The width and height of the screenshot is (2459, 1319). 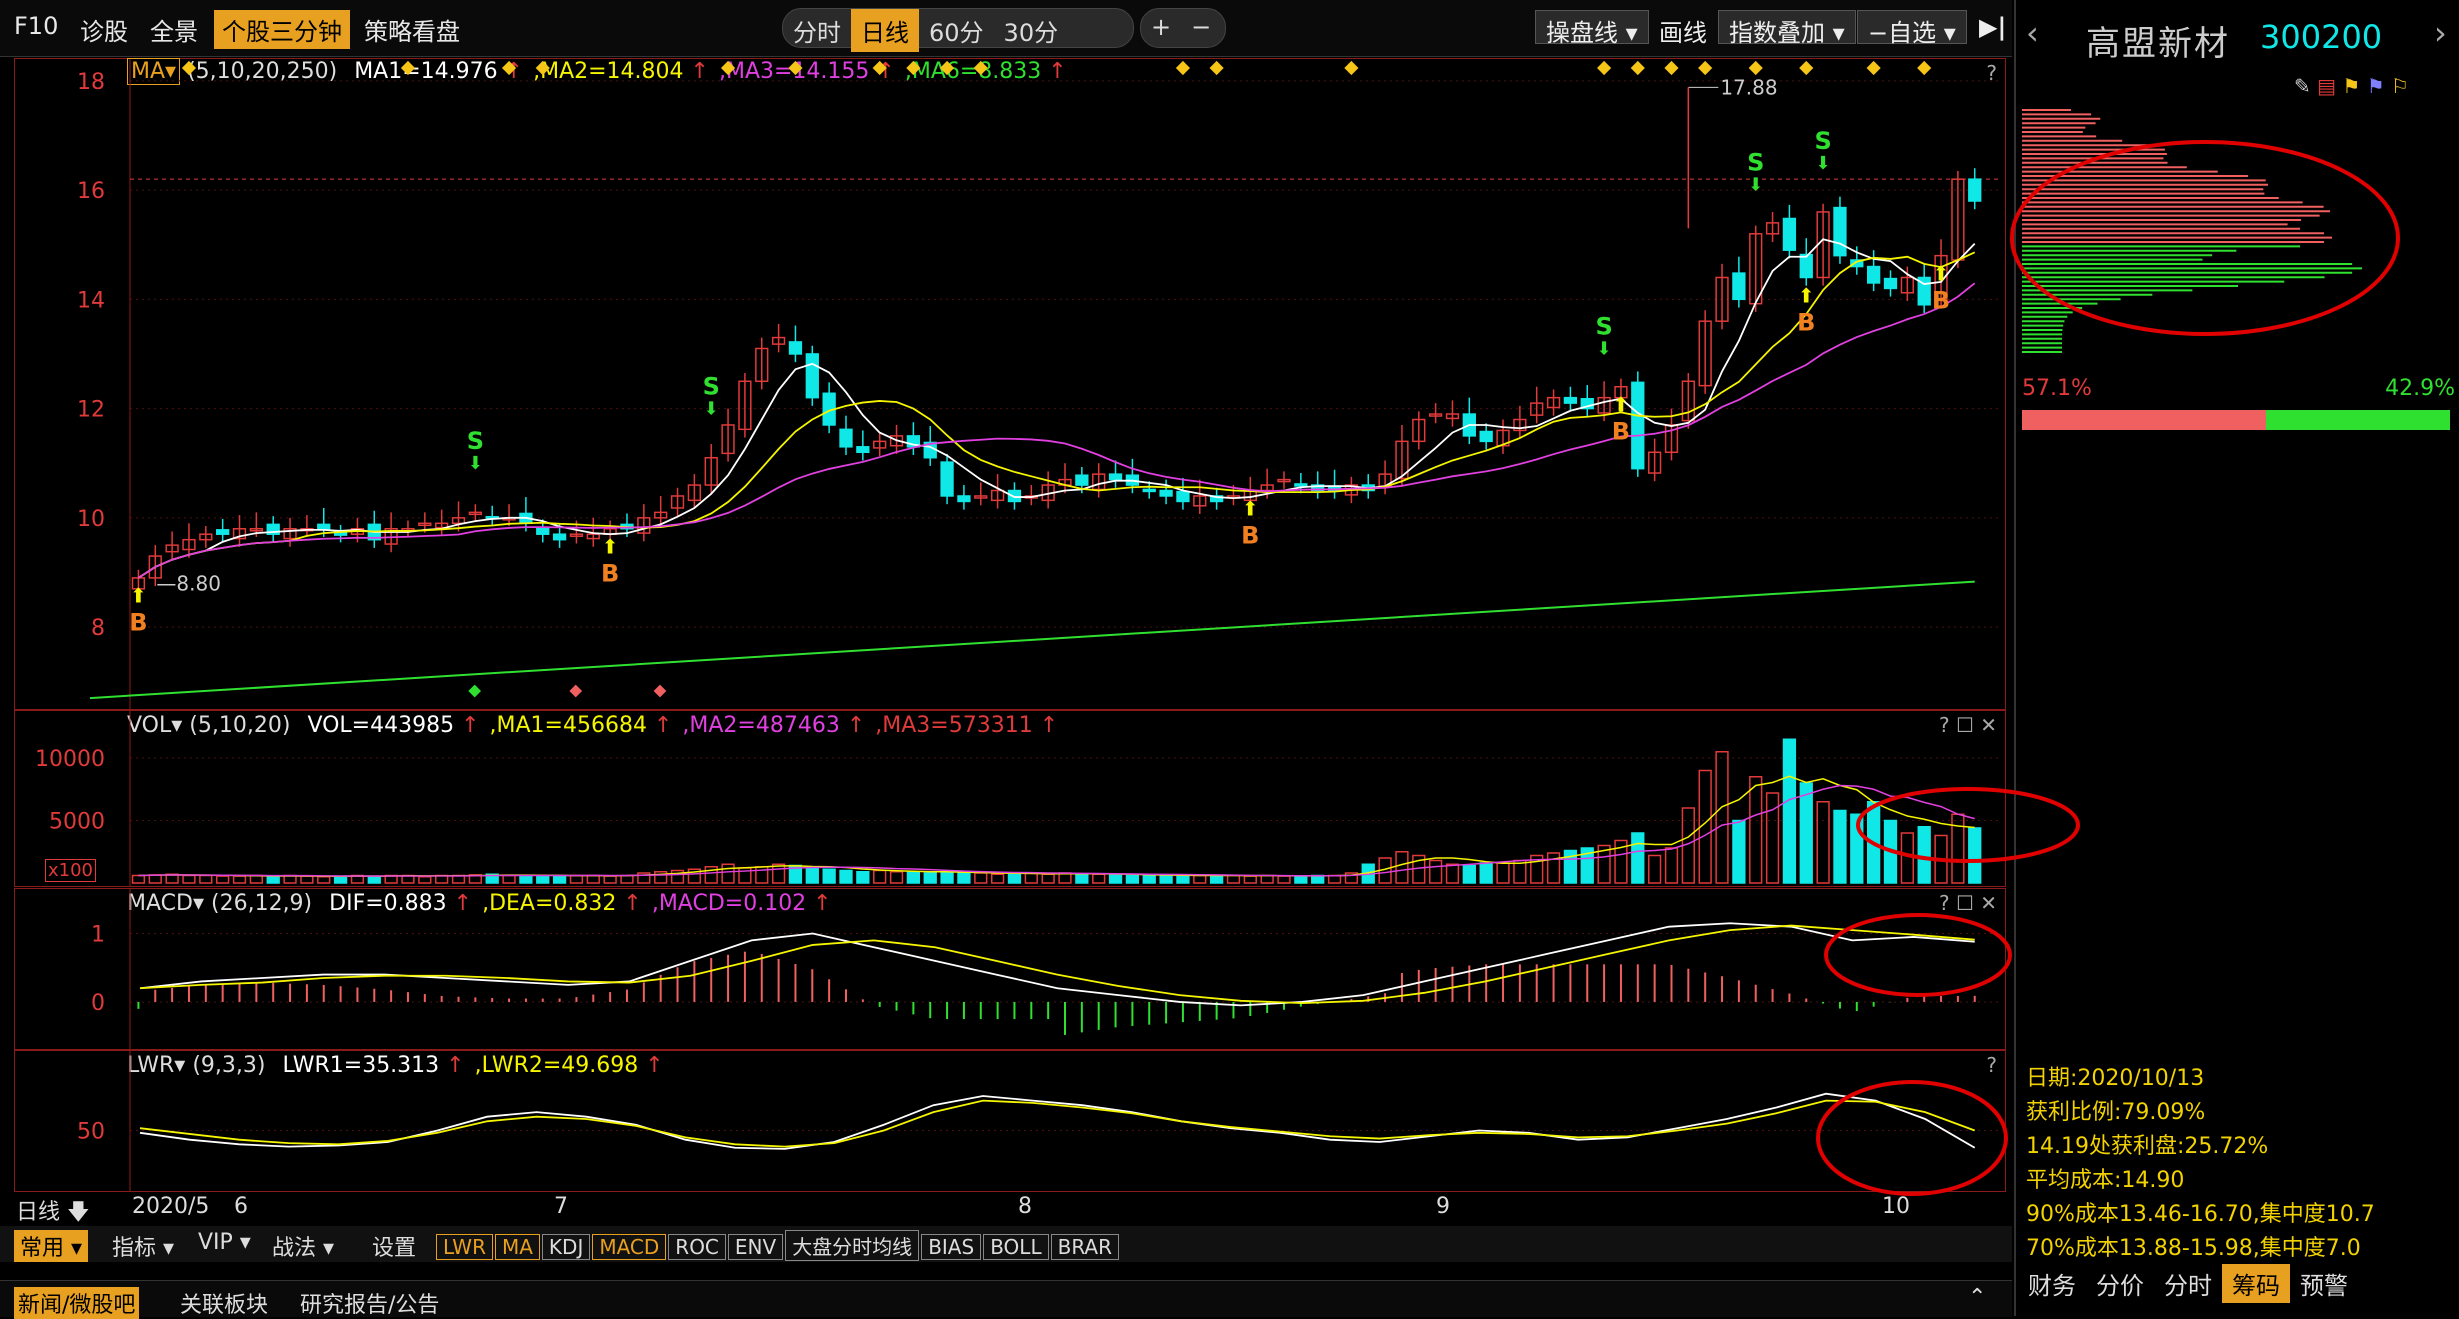 What do you see at coordinates (2351, 86) in the screenshot?
I see `flag-icon: ⚑` at bounding box center [2351, 86].